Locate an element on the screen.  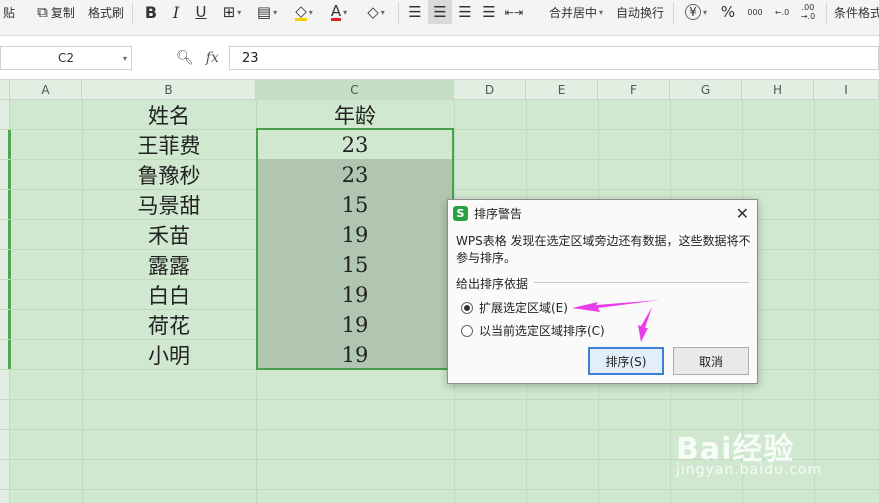
cell-name: 露露 is located at coordinates (169, 265).